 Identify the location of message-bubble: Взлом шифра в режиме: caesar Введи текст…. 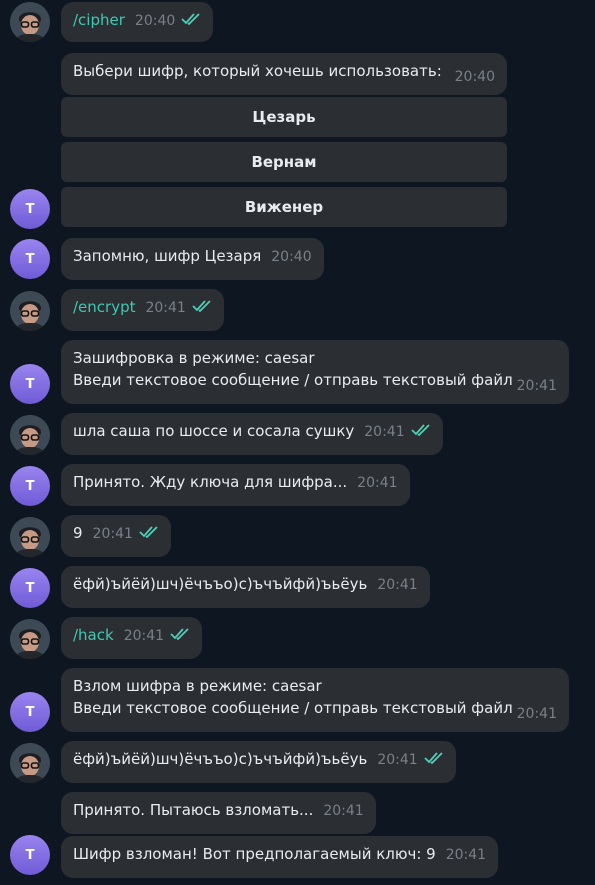
(315, 700).